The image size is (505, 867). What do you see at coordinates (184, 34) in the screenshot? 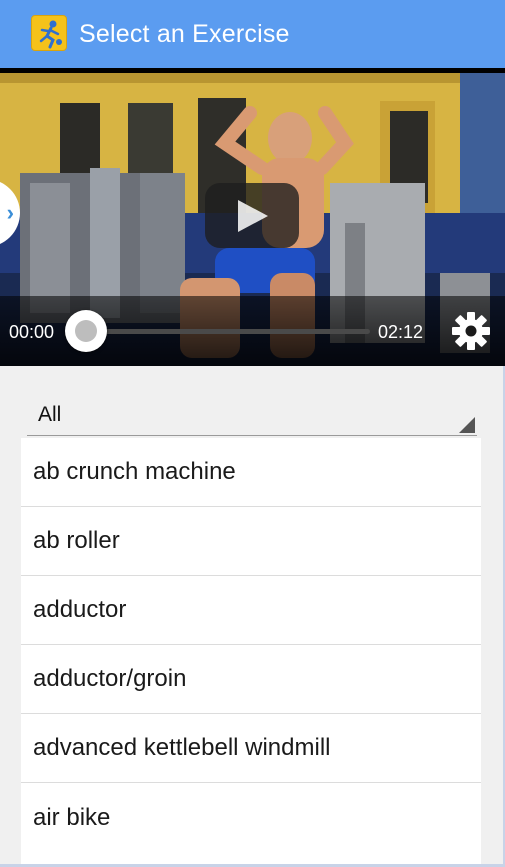
I see `app-title: Select an Exercise` at bounding box center [184, 34].